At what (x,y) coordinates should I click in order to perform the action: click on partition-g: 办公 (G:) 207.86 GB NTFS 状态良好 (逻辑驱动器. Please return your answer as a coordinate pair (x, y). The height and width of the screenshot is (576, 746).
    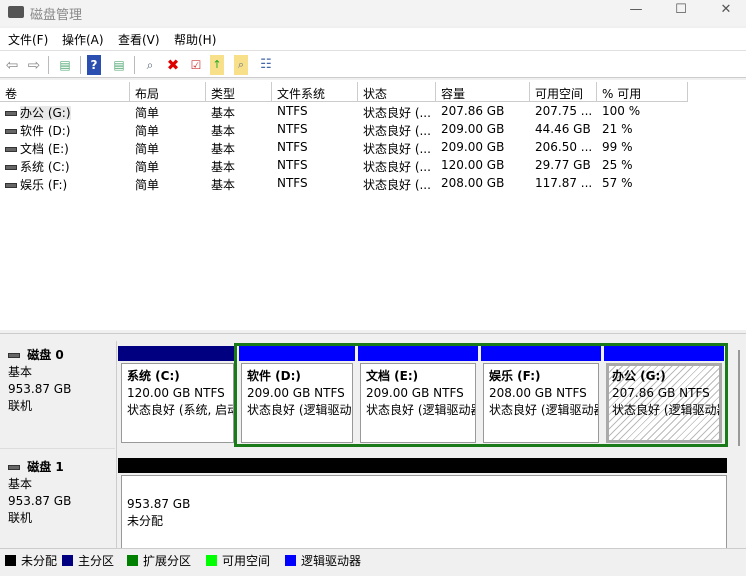
    Looking at the image, I should click on (664, 403).